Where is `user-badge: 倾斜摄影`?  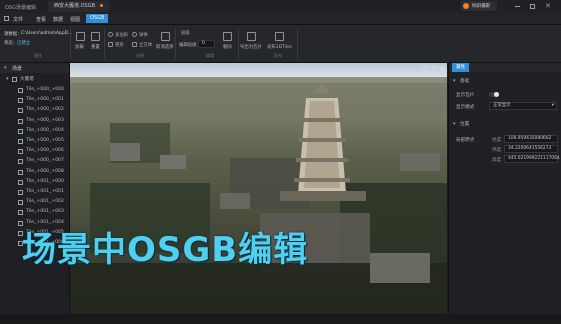
user-badge: 倾斜摄影 is located at coordinates (479, 6).